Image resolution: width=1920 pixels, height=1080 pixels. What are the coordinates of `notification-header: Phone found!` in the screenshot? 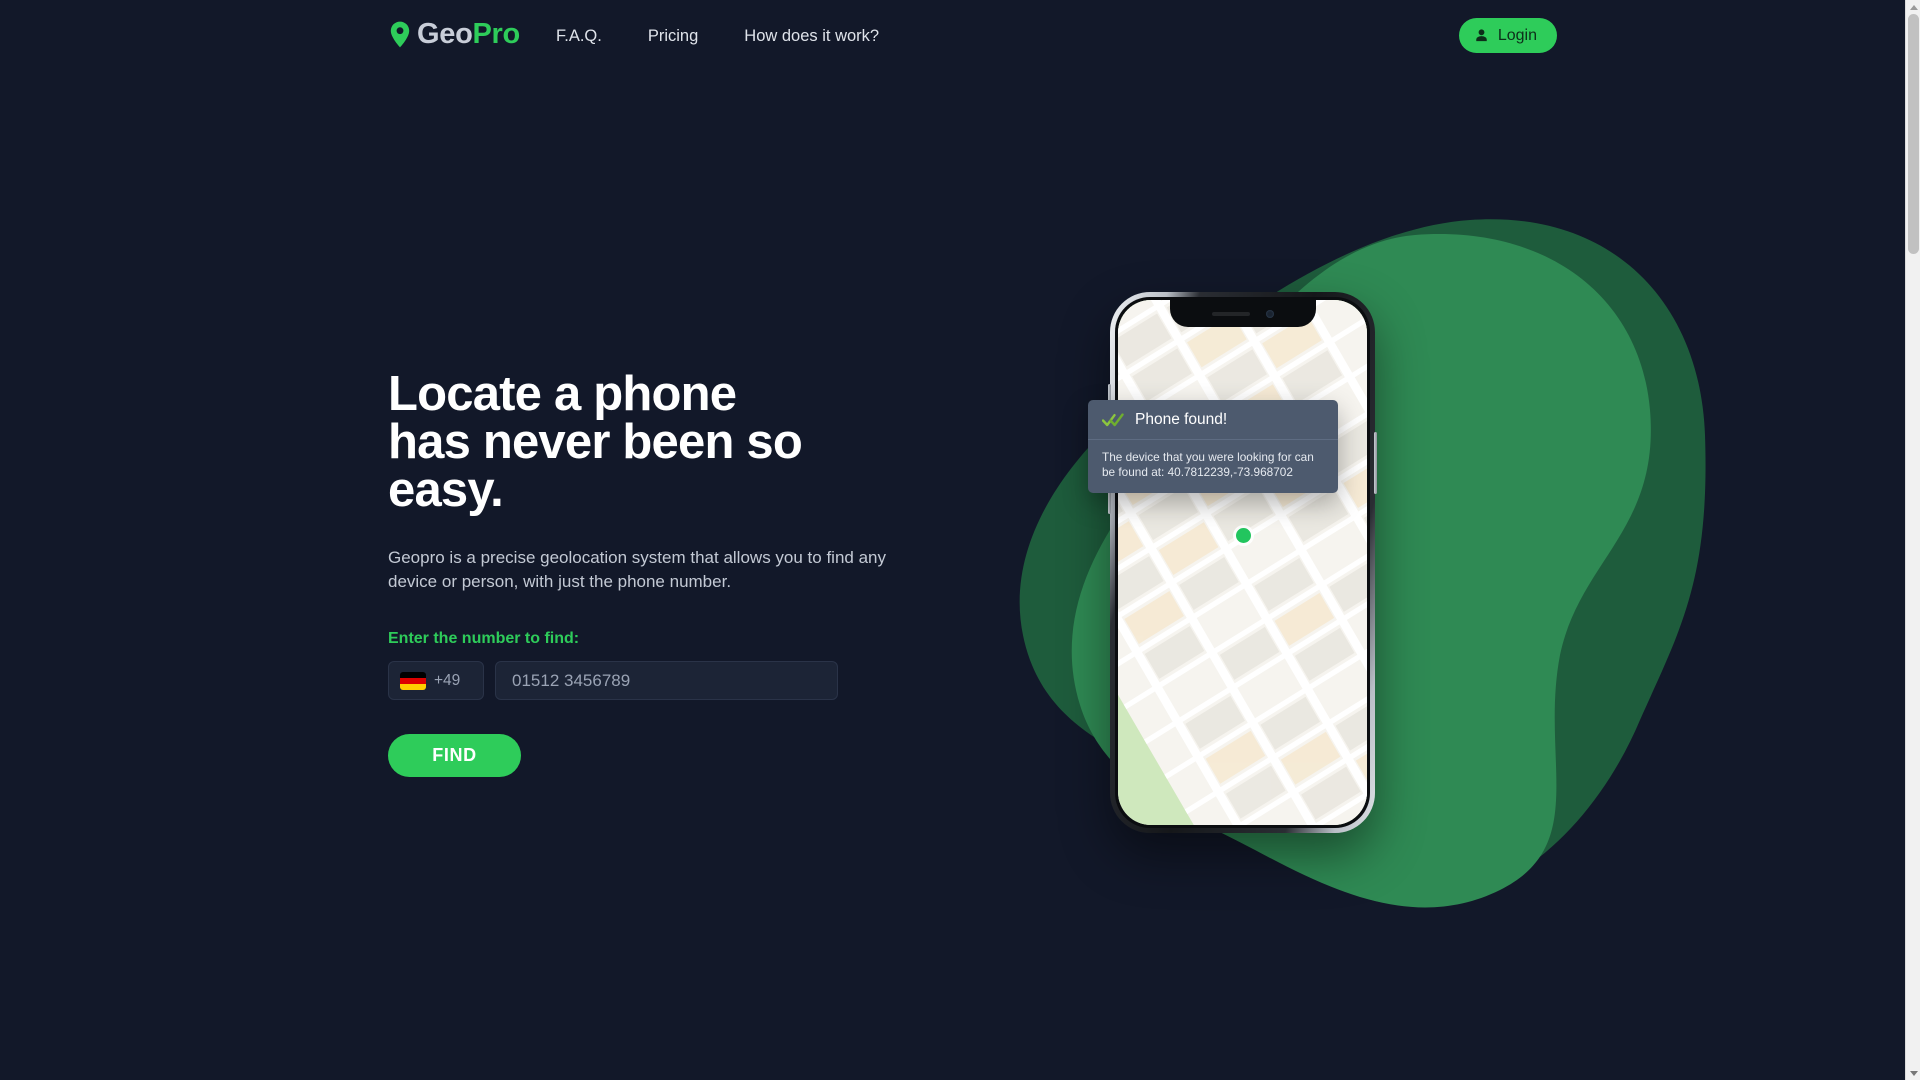 It's located at (1213, 420).